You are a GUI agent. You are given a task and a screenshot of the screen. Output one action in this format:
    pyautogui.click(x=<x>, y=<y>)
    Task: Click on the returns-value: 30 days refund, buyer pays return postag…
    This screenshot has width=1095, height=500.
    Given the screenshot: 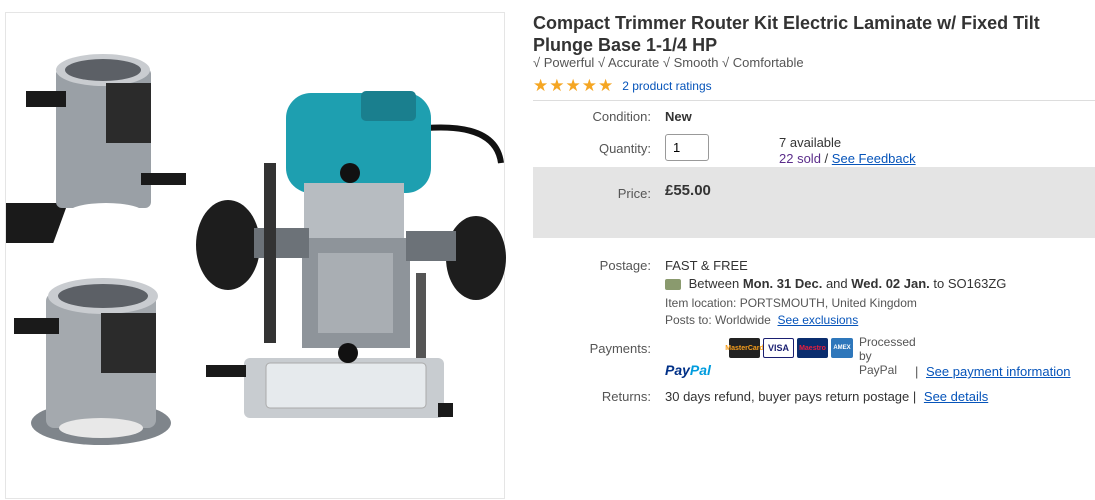 What is the action you would take?
    pyautogui.click(x=787, y=396)
    